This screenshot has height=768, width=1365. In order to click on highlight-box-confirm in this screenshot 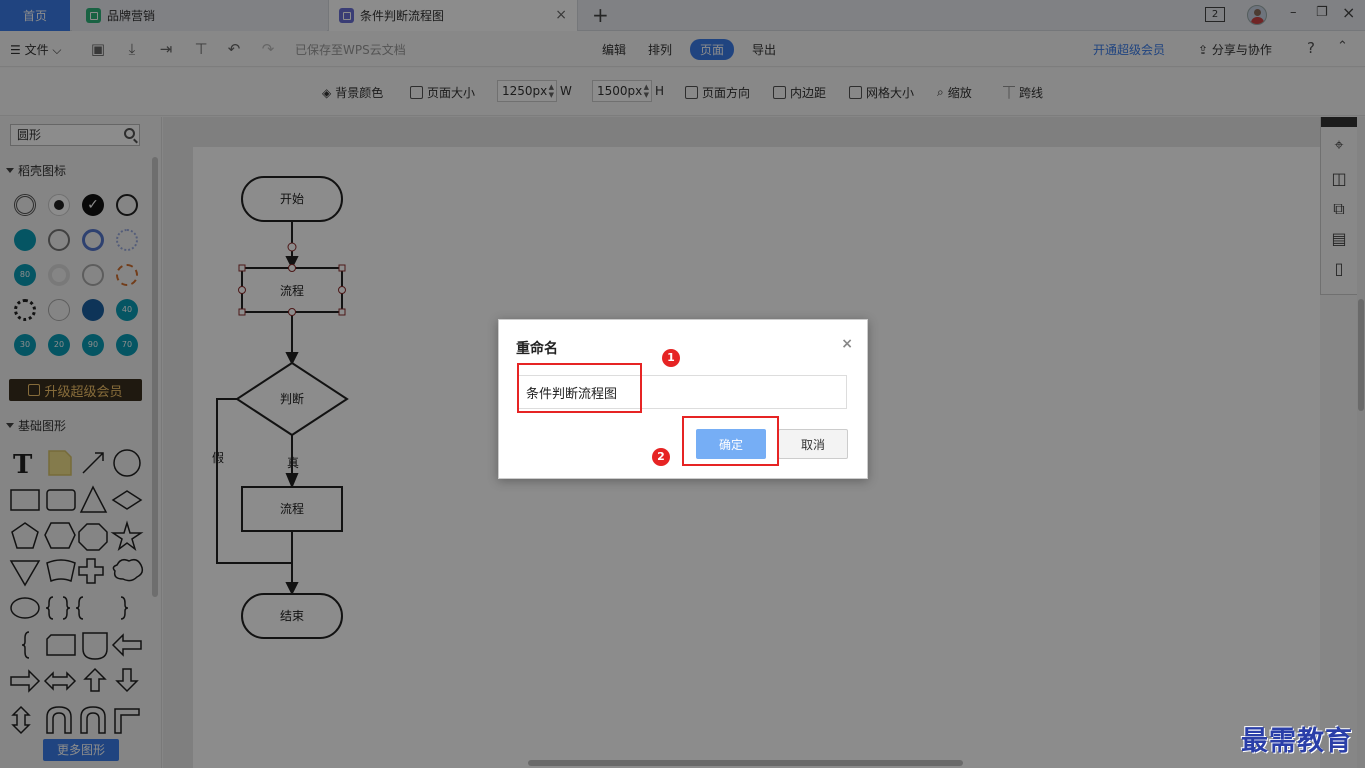, I will do `click(730, 441)`.